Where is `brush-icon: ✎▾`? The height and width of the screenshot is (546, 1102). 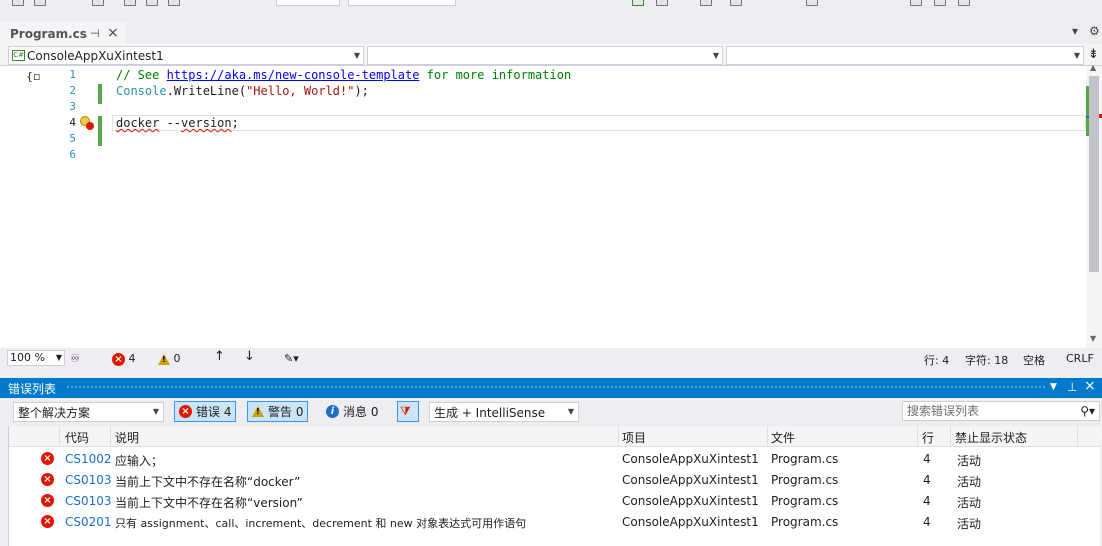 brush-icon: ✎▾ is located at coordinates (291, 358).